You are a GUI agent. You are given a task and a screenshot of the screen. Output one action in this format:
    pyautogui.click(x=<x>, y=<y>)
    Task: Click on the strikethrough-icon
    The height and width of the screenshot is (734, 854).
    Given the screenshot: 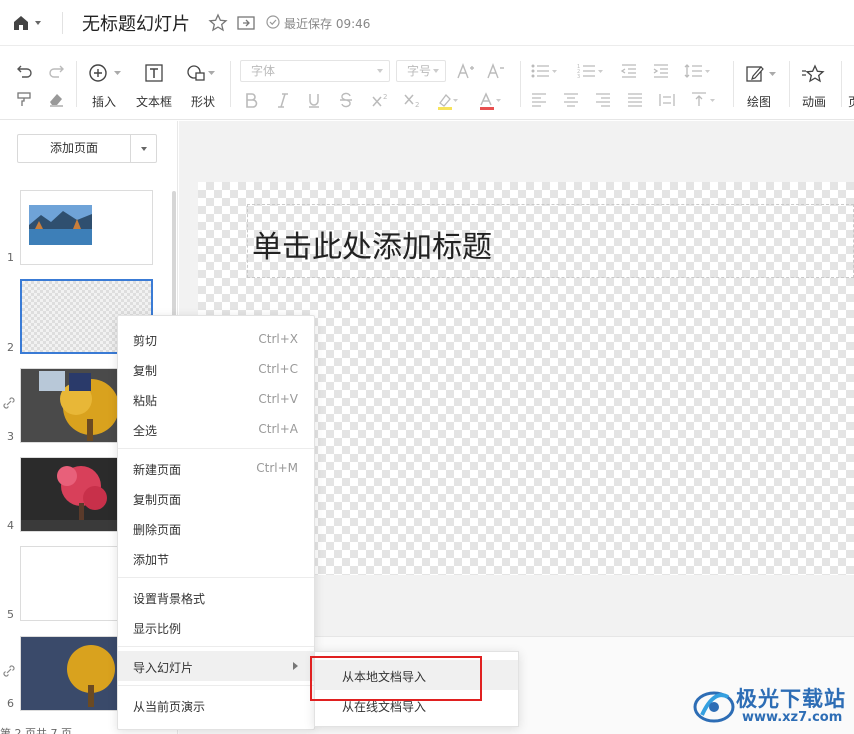 What is the action you would take?
    pyautogui.click(x=346, y=100)
    